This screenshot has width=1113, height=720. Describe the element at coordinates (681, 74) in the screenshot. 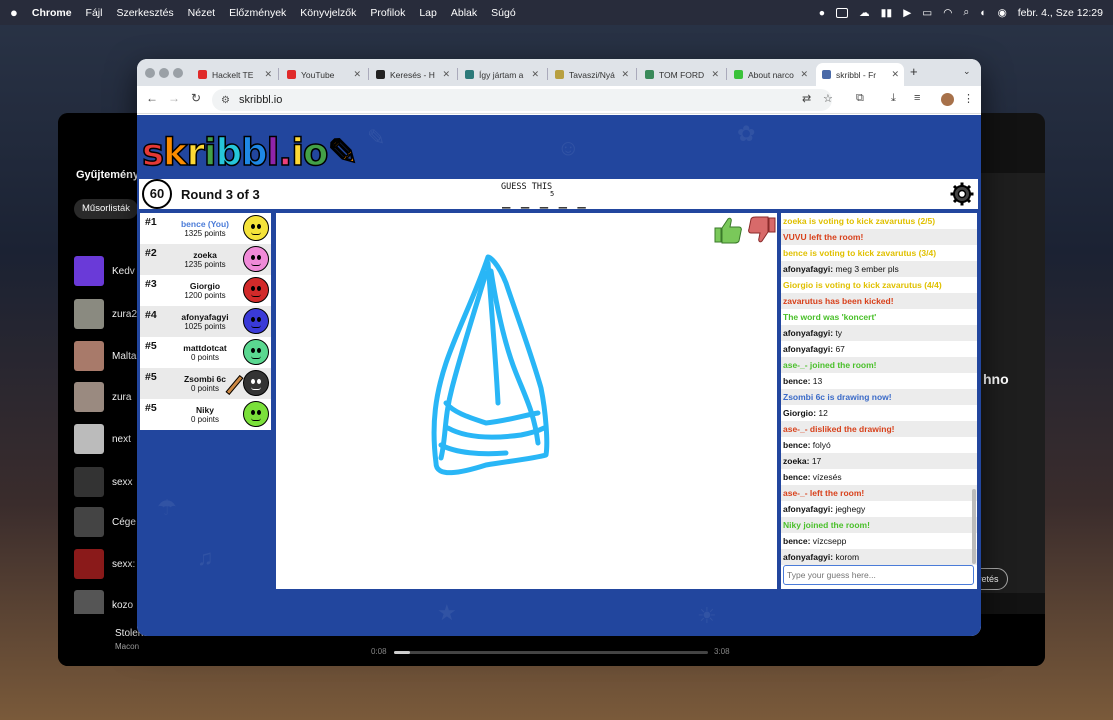

I see `tab-tom-ford: TOM FORD ✕` at that location.